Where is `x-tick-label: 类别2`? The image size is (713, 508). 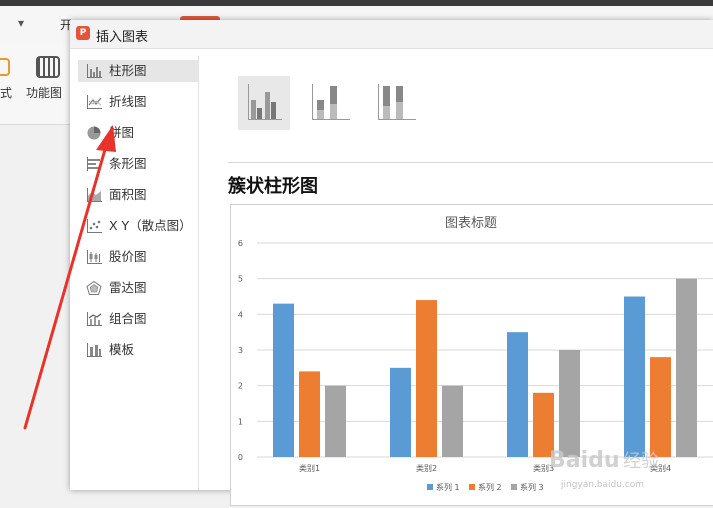
x-tick-label: 类别2 is located at coordinates (426, 468).